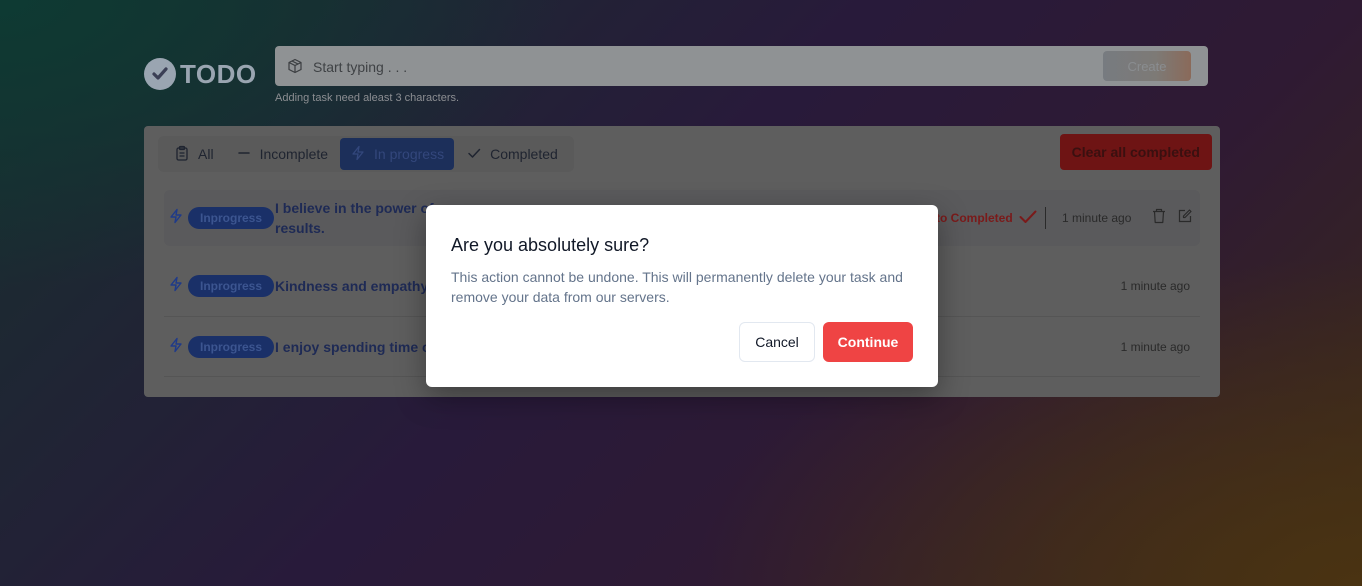 This screenshot has width=1362, height=586. Describe the element at coordinates (550, 245) in the screenshot. I see `dialog-title: Are you absolutely sure?` at that location.